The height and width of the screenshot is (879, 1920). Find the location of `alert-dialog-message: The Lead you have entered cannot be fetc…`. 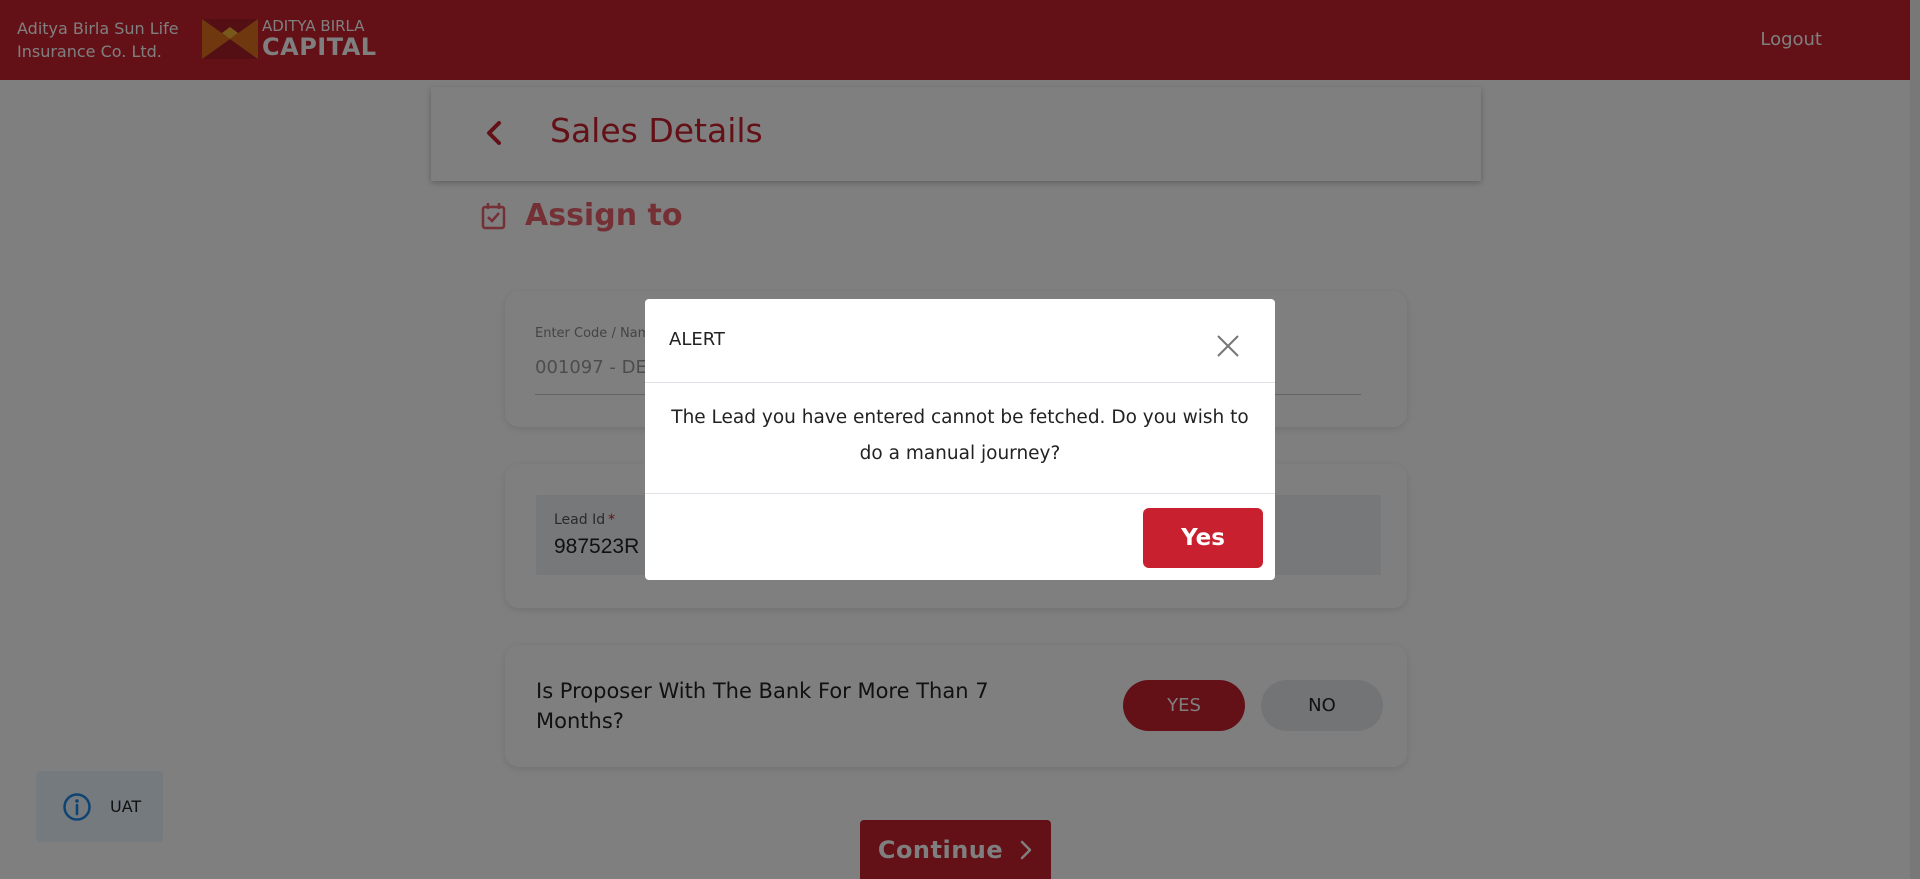

alert-dialog-message: The Lead you have entered cannot be fetc… is located at coordinates (960, 439).